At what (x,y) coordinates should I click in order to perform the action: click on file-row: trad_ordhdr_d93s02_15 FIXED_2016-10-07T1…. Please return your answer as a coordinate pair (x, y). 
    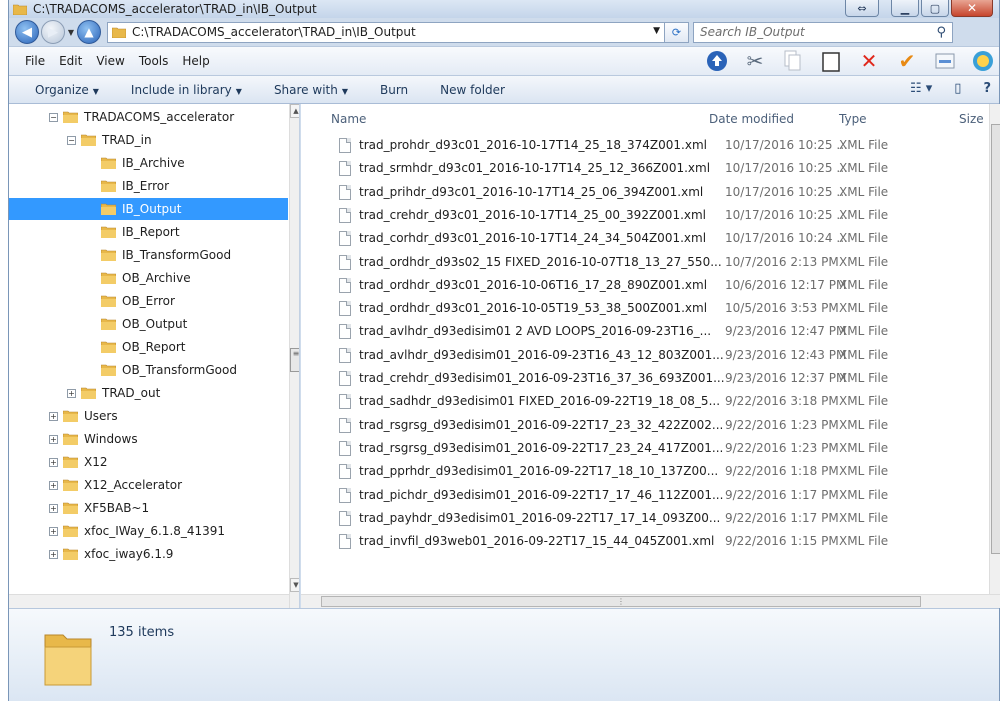
    Looking at the image, I should click on (646, 262).